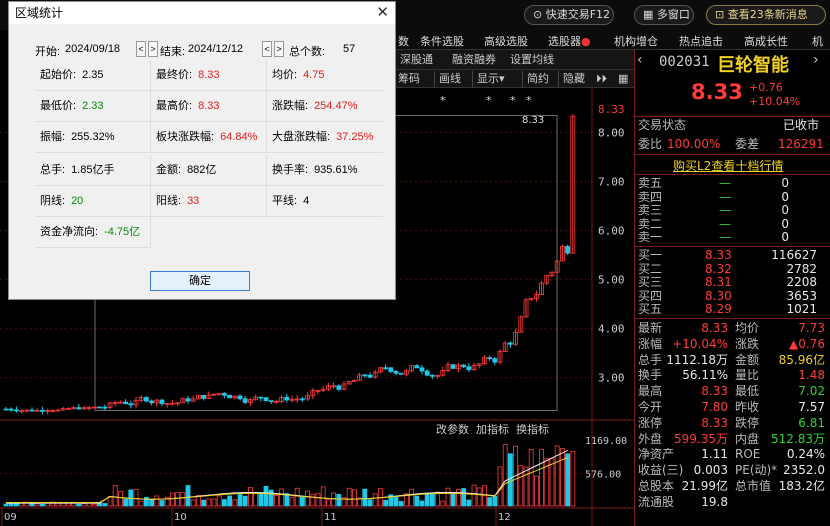  I want to click on last-price: 8.33, so click(717, 92).